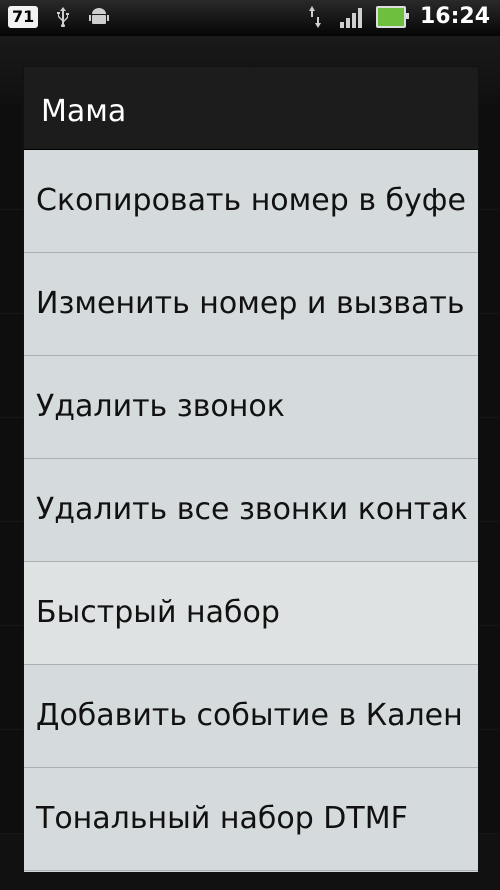 Image resolution: width=500 pixels, height=890 pixels. Describe the element at coordinates (251, 108) in the screenshot. I see `dialog-title: Мама` at that location.